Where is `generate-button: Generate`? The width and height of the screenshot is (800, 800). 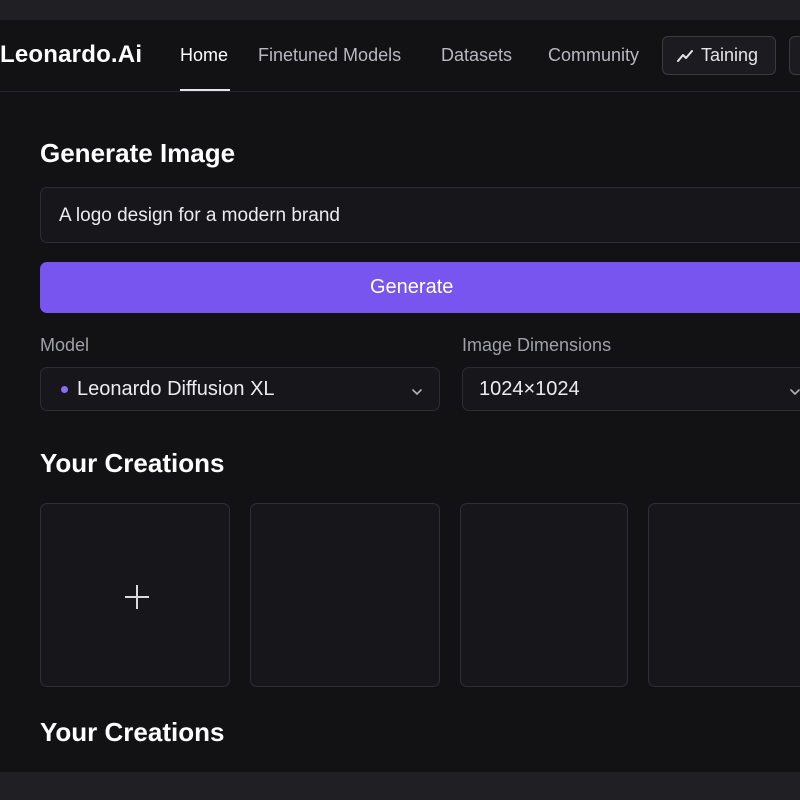 generate-button: Generate is located at coordinates (420, 287).